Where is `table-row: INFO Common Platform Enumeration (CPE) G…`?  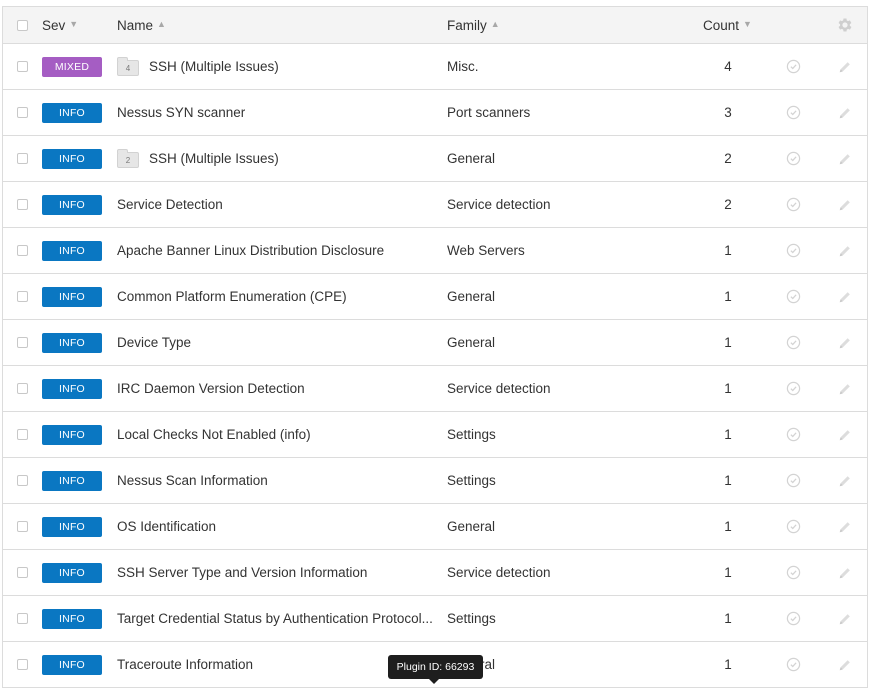 table-row: INFO Common Platform Enumeration (CPE) G… is located at coordinates (435, 297).